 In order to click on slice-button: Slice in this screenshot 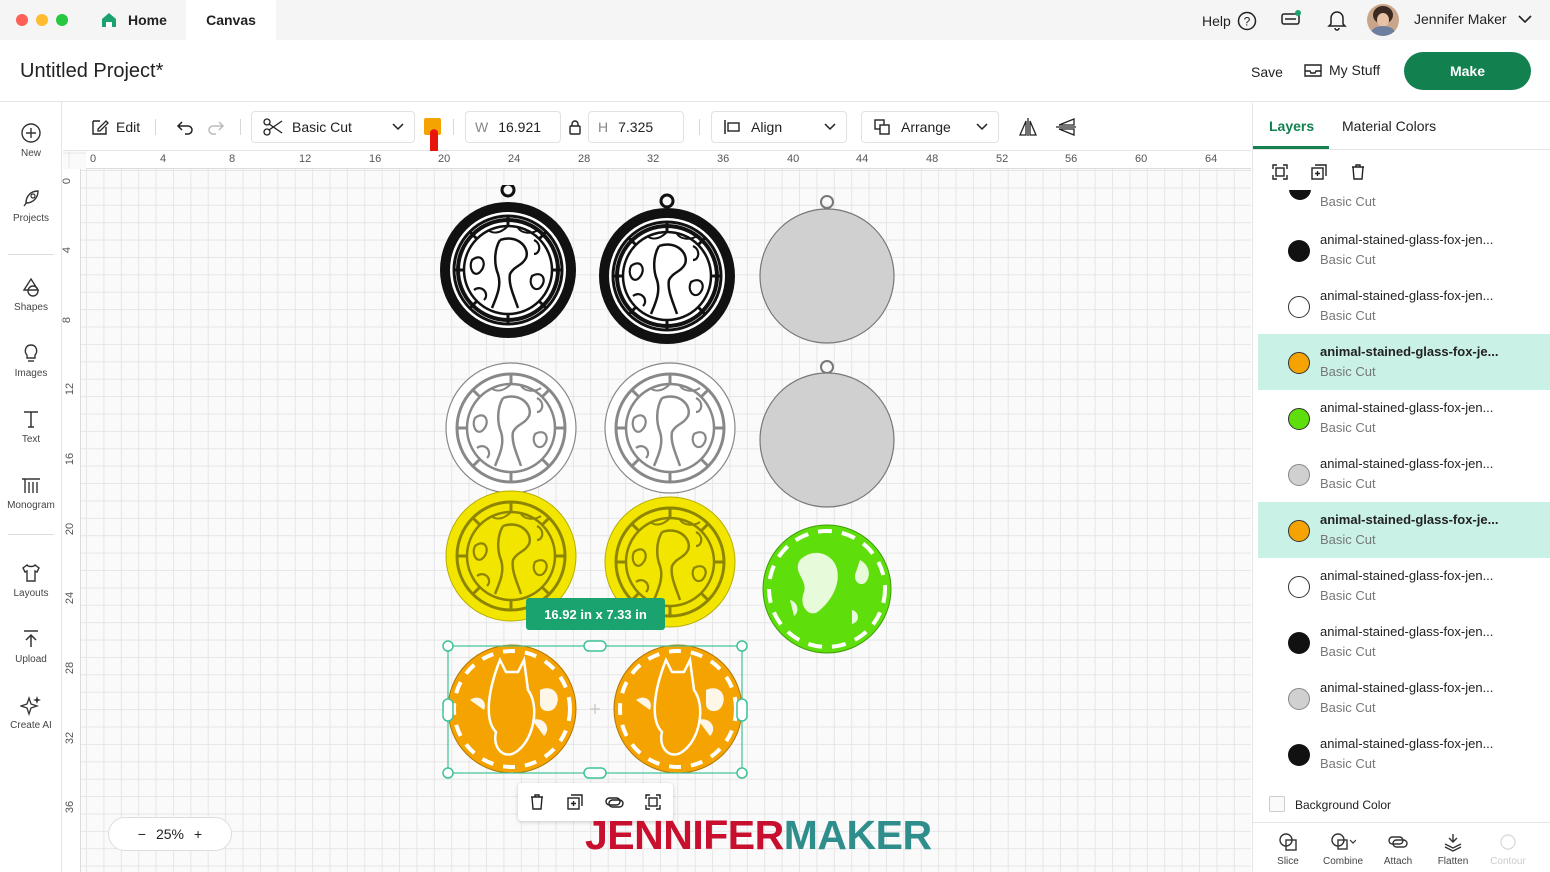, I will do `click(1288, 849)`.